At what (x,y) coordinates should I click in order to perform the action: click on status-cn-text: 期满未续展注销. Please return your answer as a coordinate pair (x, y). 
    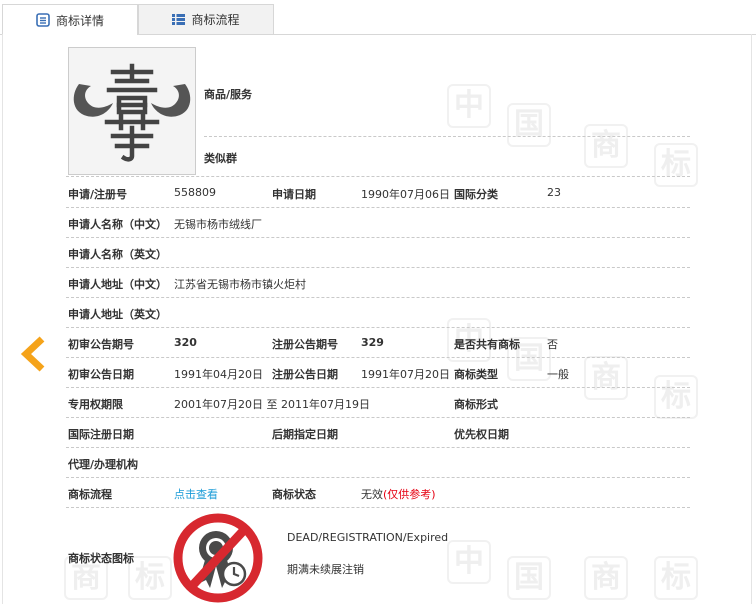
    Looking at the image, I should click on (325, 569).